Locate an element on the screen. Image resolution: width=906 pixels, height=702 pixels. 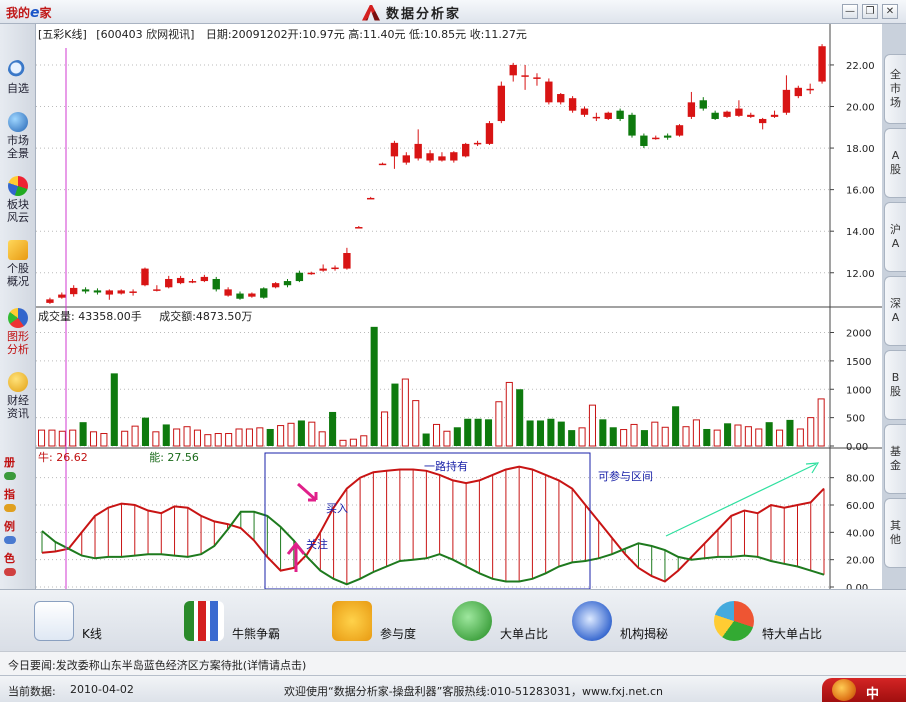
annotation-hold: 一路持有 is located at coordinates (446, 466).